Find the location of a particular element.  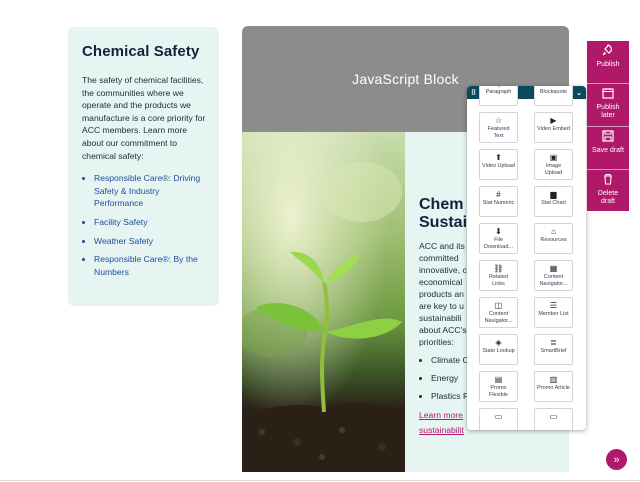

expand-button: » is located at coordinates (616, 459).